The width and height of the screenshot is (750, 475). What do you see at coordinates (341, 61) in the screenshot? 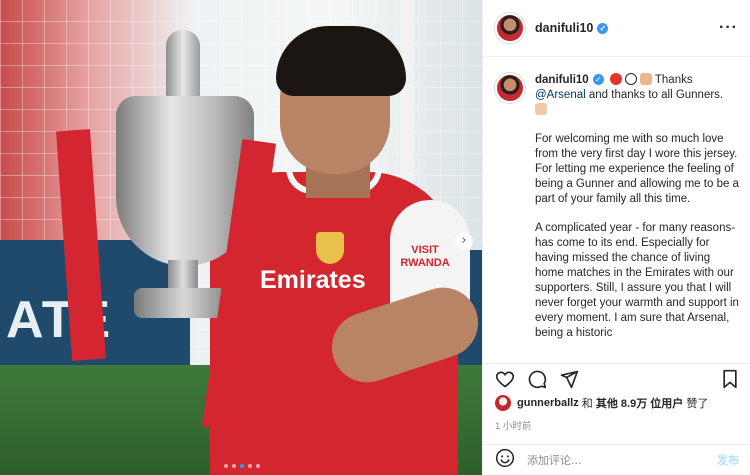
I see `player-hair` at bounding box center [341, 61].